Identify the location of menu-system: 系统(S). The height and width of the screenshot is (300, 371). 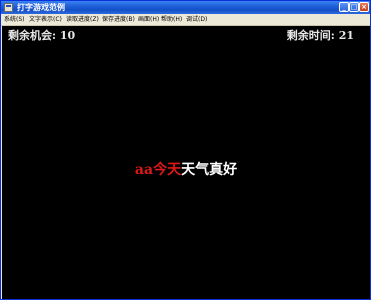
(14, 19).